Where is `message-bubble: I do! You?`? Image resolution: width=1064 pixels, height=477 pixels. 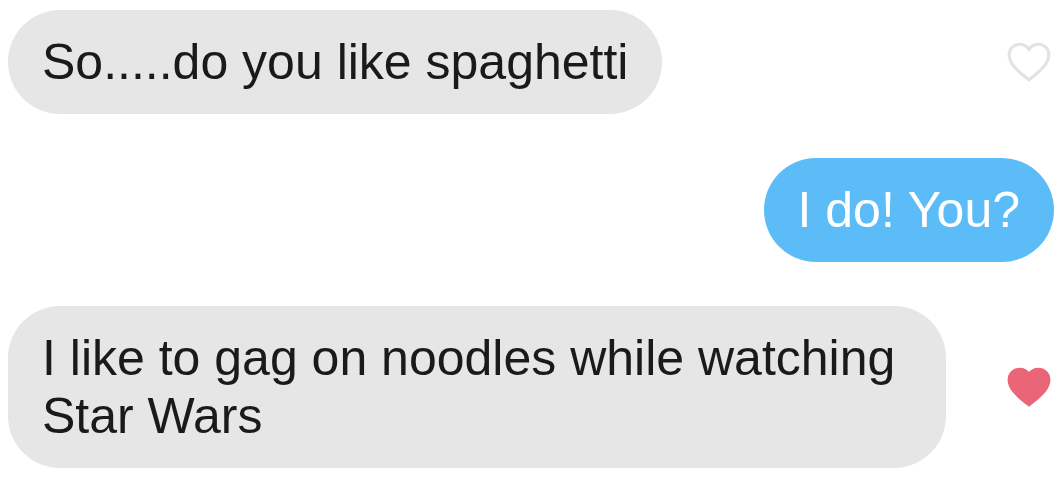
message-bubble: I do! You? is located at coordinates (908, 210).